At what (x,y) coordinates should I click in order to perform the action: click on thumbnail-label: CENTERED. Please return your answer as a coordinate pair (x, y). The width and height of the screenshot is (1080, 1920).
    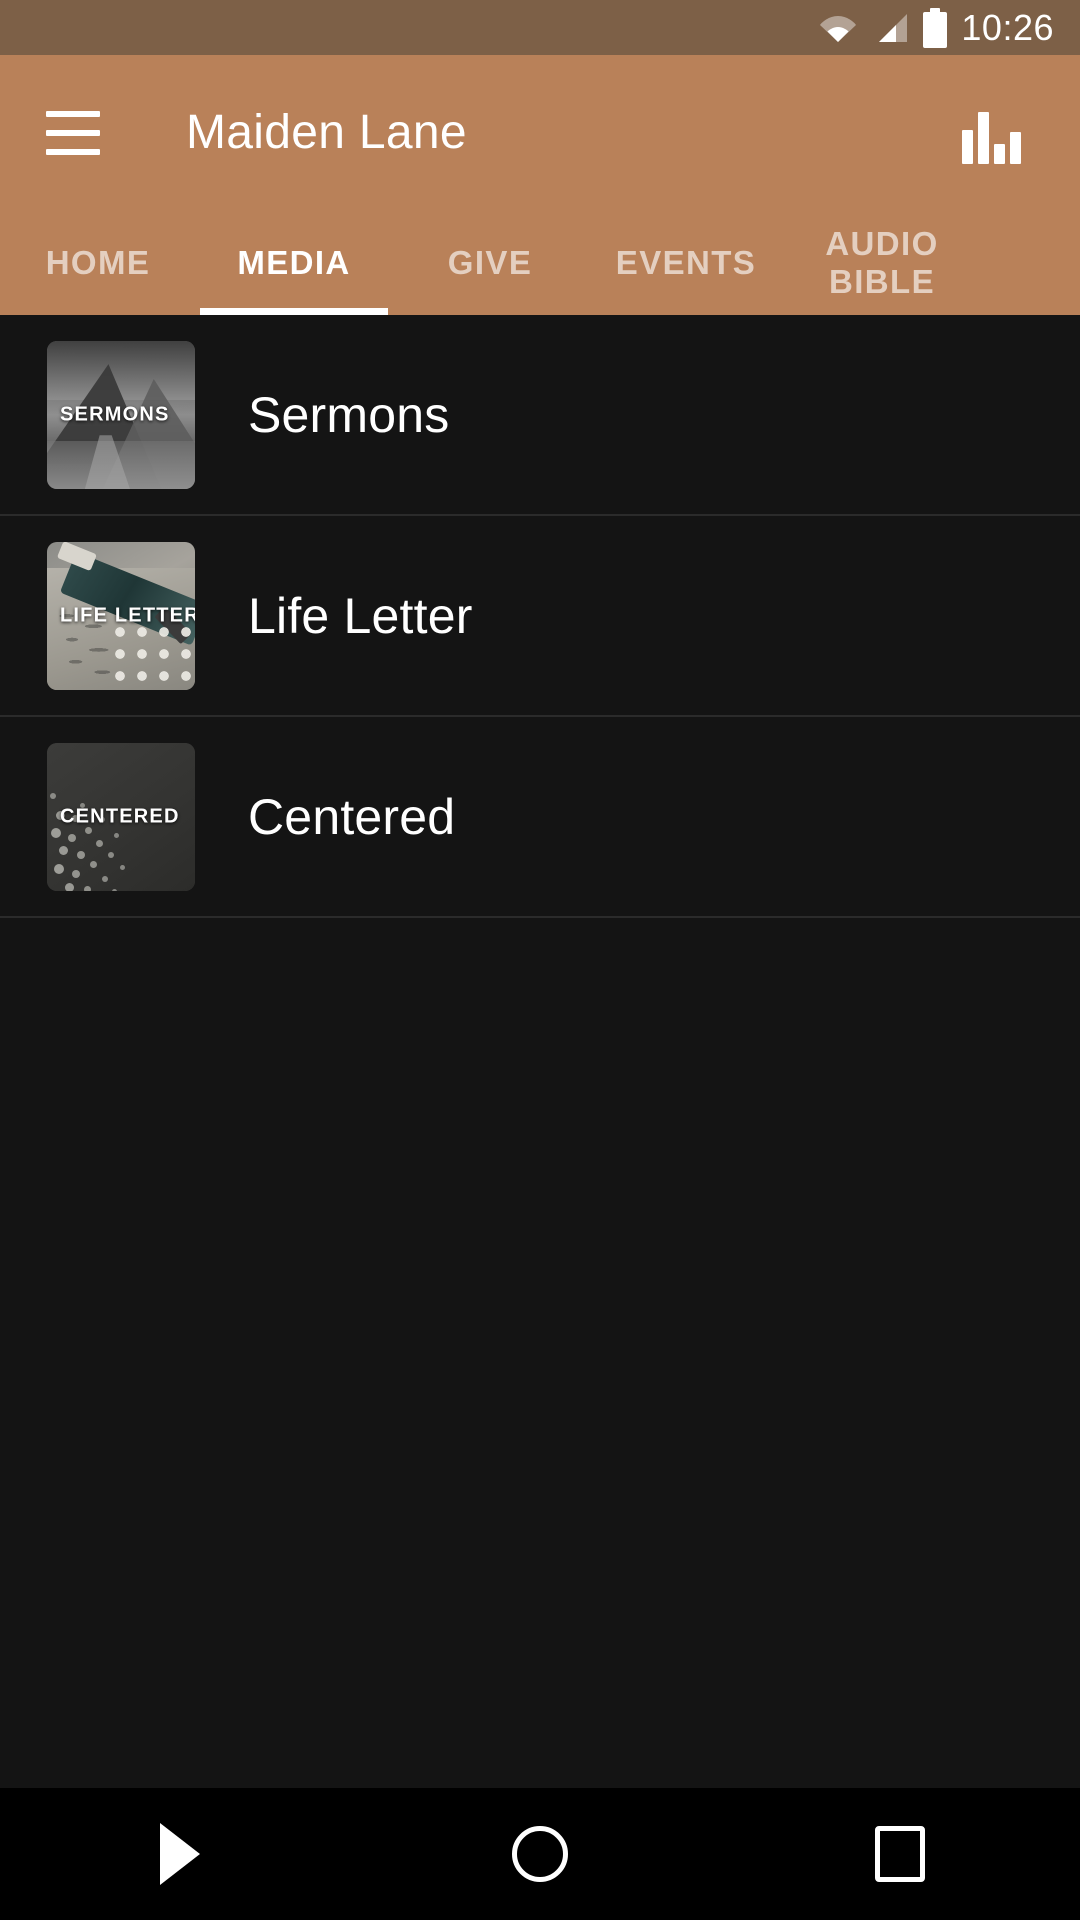
    Looking at the image, I should click on (120, 816).